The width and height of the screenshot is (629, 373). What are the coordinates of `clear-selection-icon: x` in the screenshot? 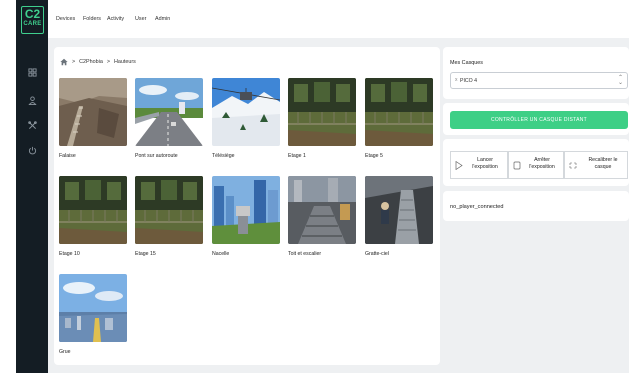 It's located at (456, 80).